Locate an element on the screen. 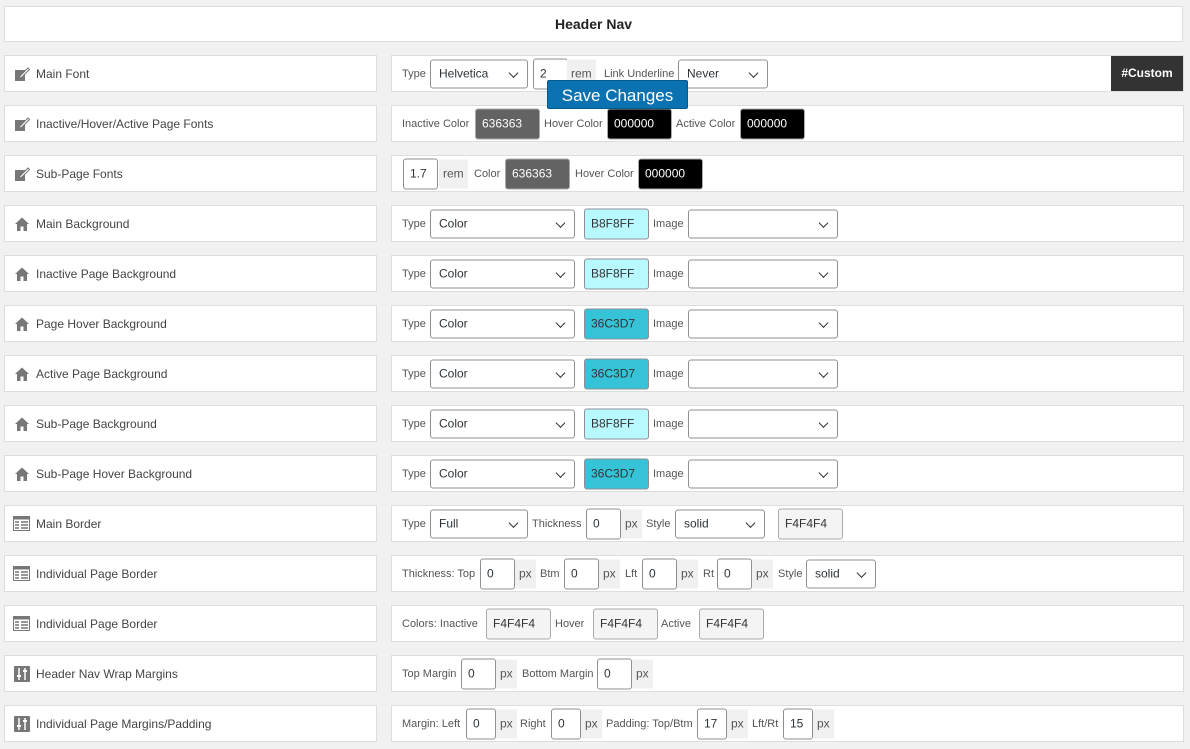 This screenshot has width=1190, height=749. inactive-color-swatch: 636363 is located at coordinates (507, 123).